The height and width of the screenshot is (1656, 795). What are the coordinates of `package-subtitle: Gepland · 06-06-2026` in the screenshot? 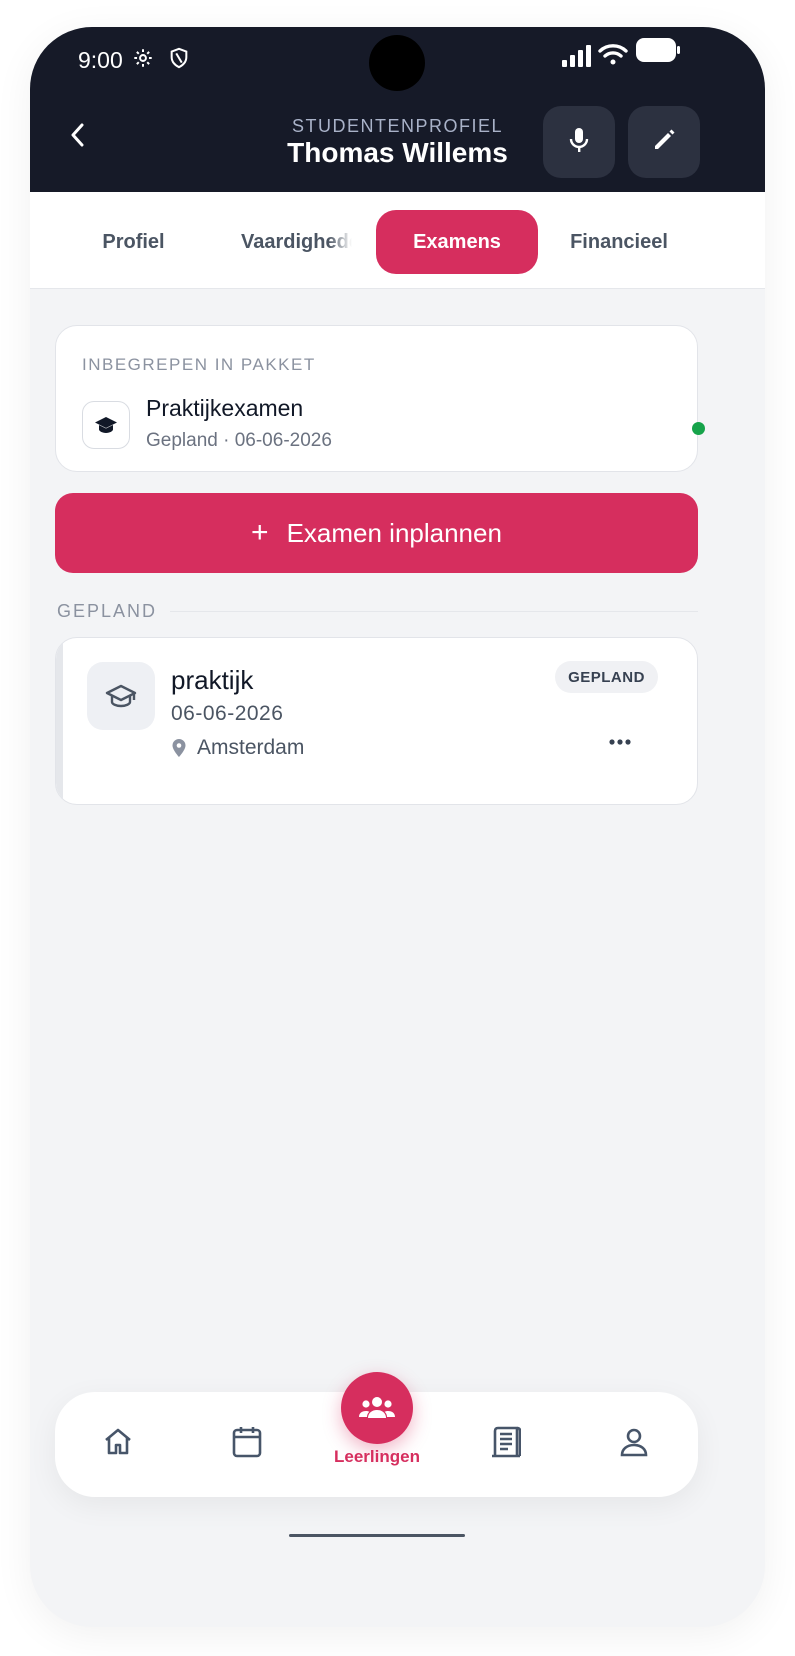 It's located at (239, 440).